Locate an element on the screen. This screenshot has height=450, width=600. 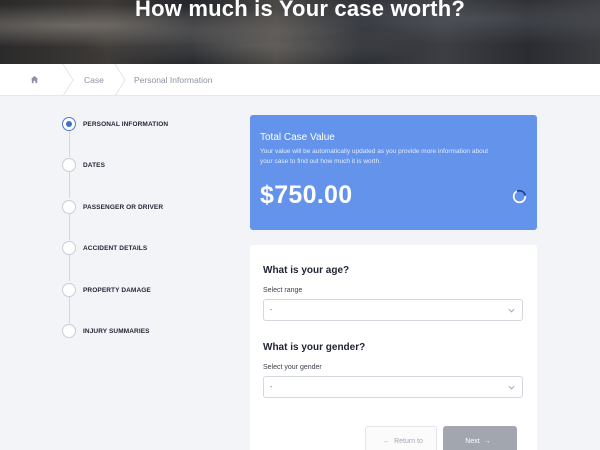
value-card-title: Total Case Value is located at coordinates (297, 137).